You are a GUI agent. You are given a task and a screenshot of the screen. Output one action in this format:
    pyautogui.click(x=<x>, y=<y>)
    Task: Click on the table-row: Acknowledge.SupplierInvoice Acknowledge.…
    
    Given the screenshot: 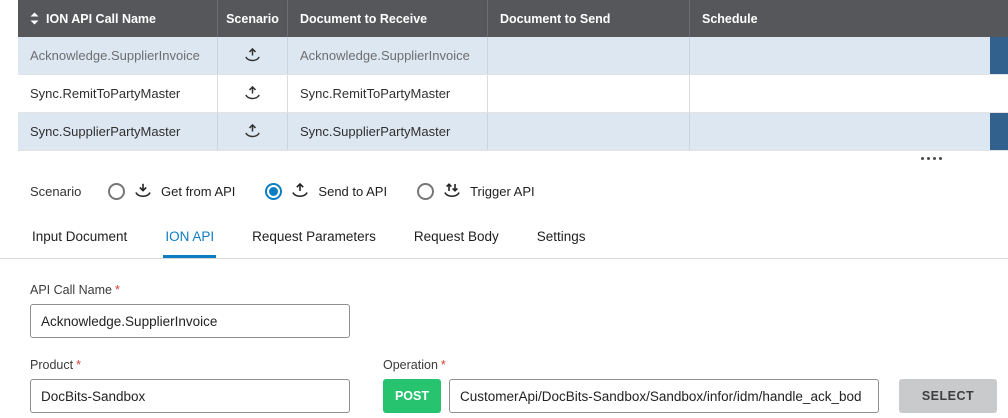 What is the action you would take?
    pyautogui.click(x=513, y=56)
    